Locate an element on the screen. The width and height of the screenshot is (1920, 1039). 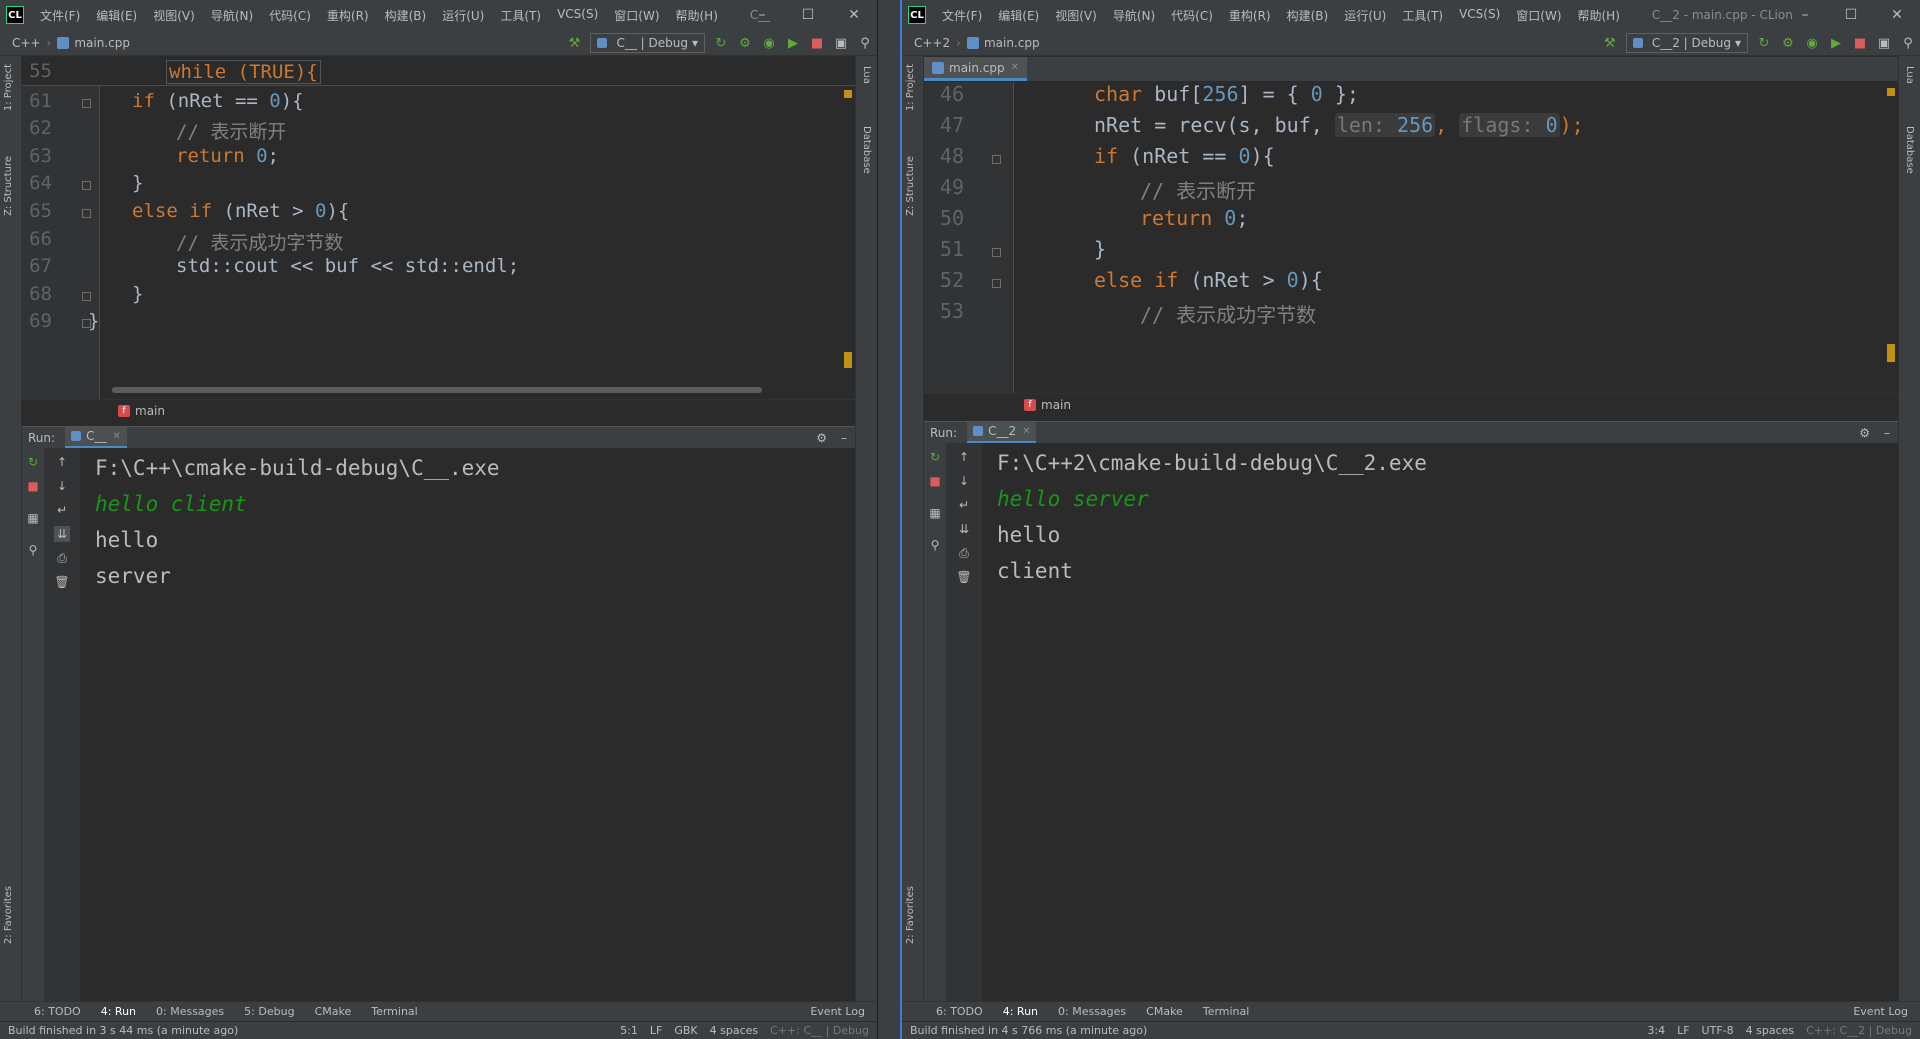
menu-run: 运行(U) is located at coordinates (463, 15).